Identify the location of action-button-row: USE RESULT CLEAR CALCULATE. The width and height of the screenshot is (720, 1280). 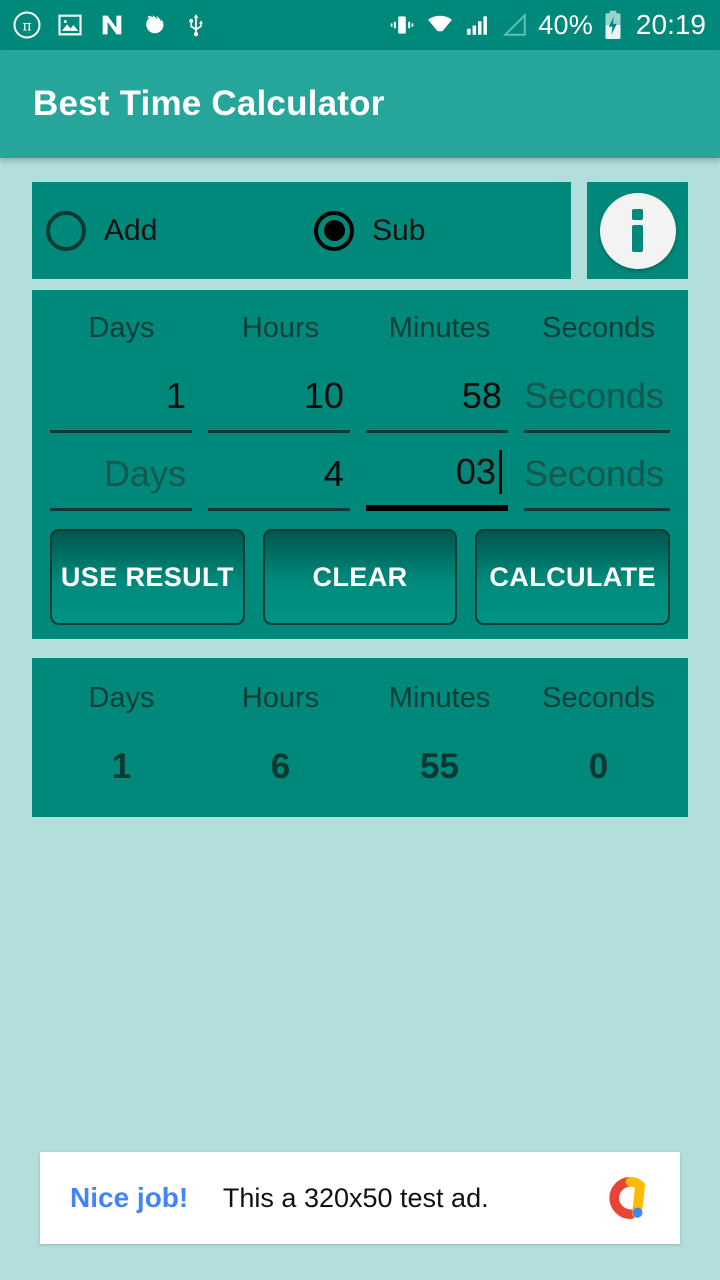
(360, 577).